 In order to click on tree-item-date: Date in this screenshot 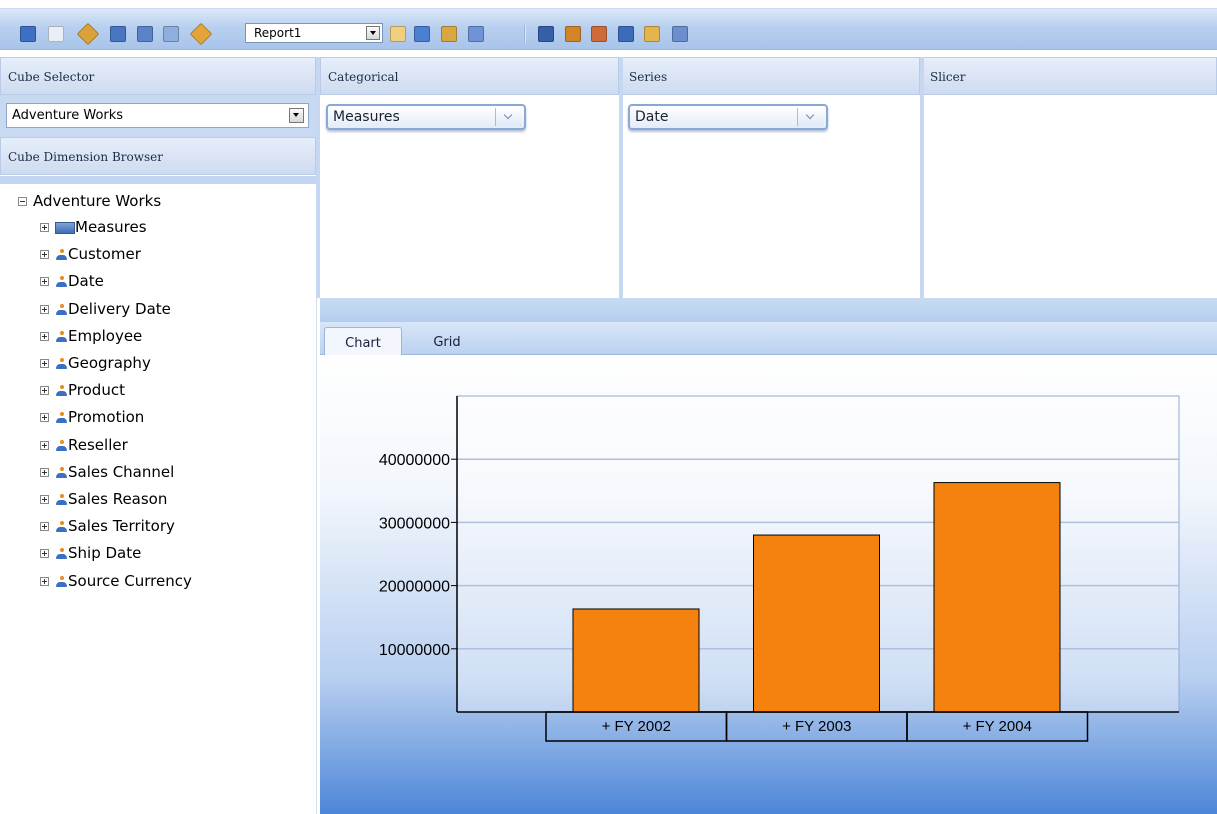, I will do `click(72, 281)`.